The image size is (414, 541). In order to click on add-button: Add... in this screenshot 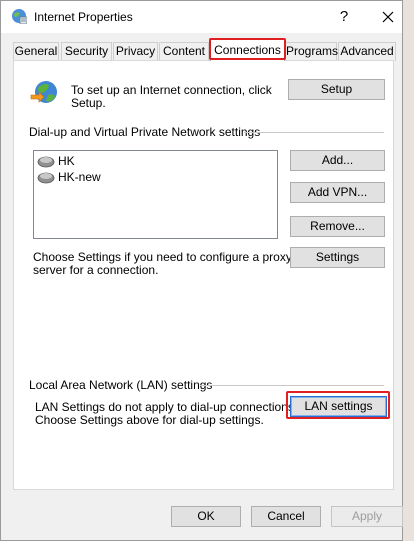, I will do `click(337, 160)`.